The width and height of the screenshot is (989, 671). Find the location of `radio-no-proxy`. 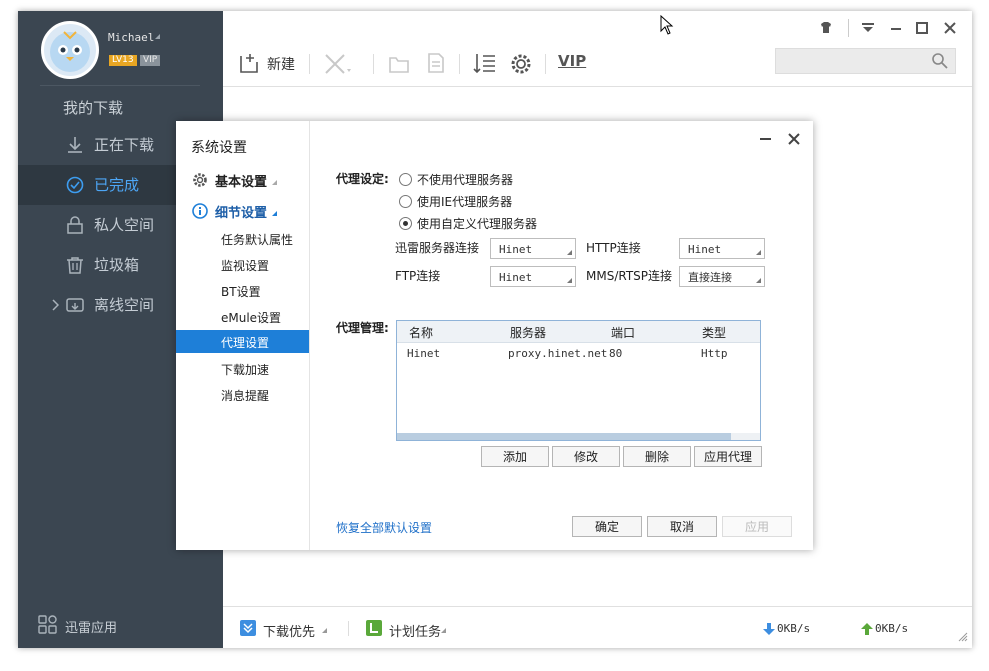

radio-no-proxy is located at coordinates (405, 179).